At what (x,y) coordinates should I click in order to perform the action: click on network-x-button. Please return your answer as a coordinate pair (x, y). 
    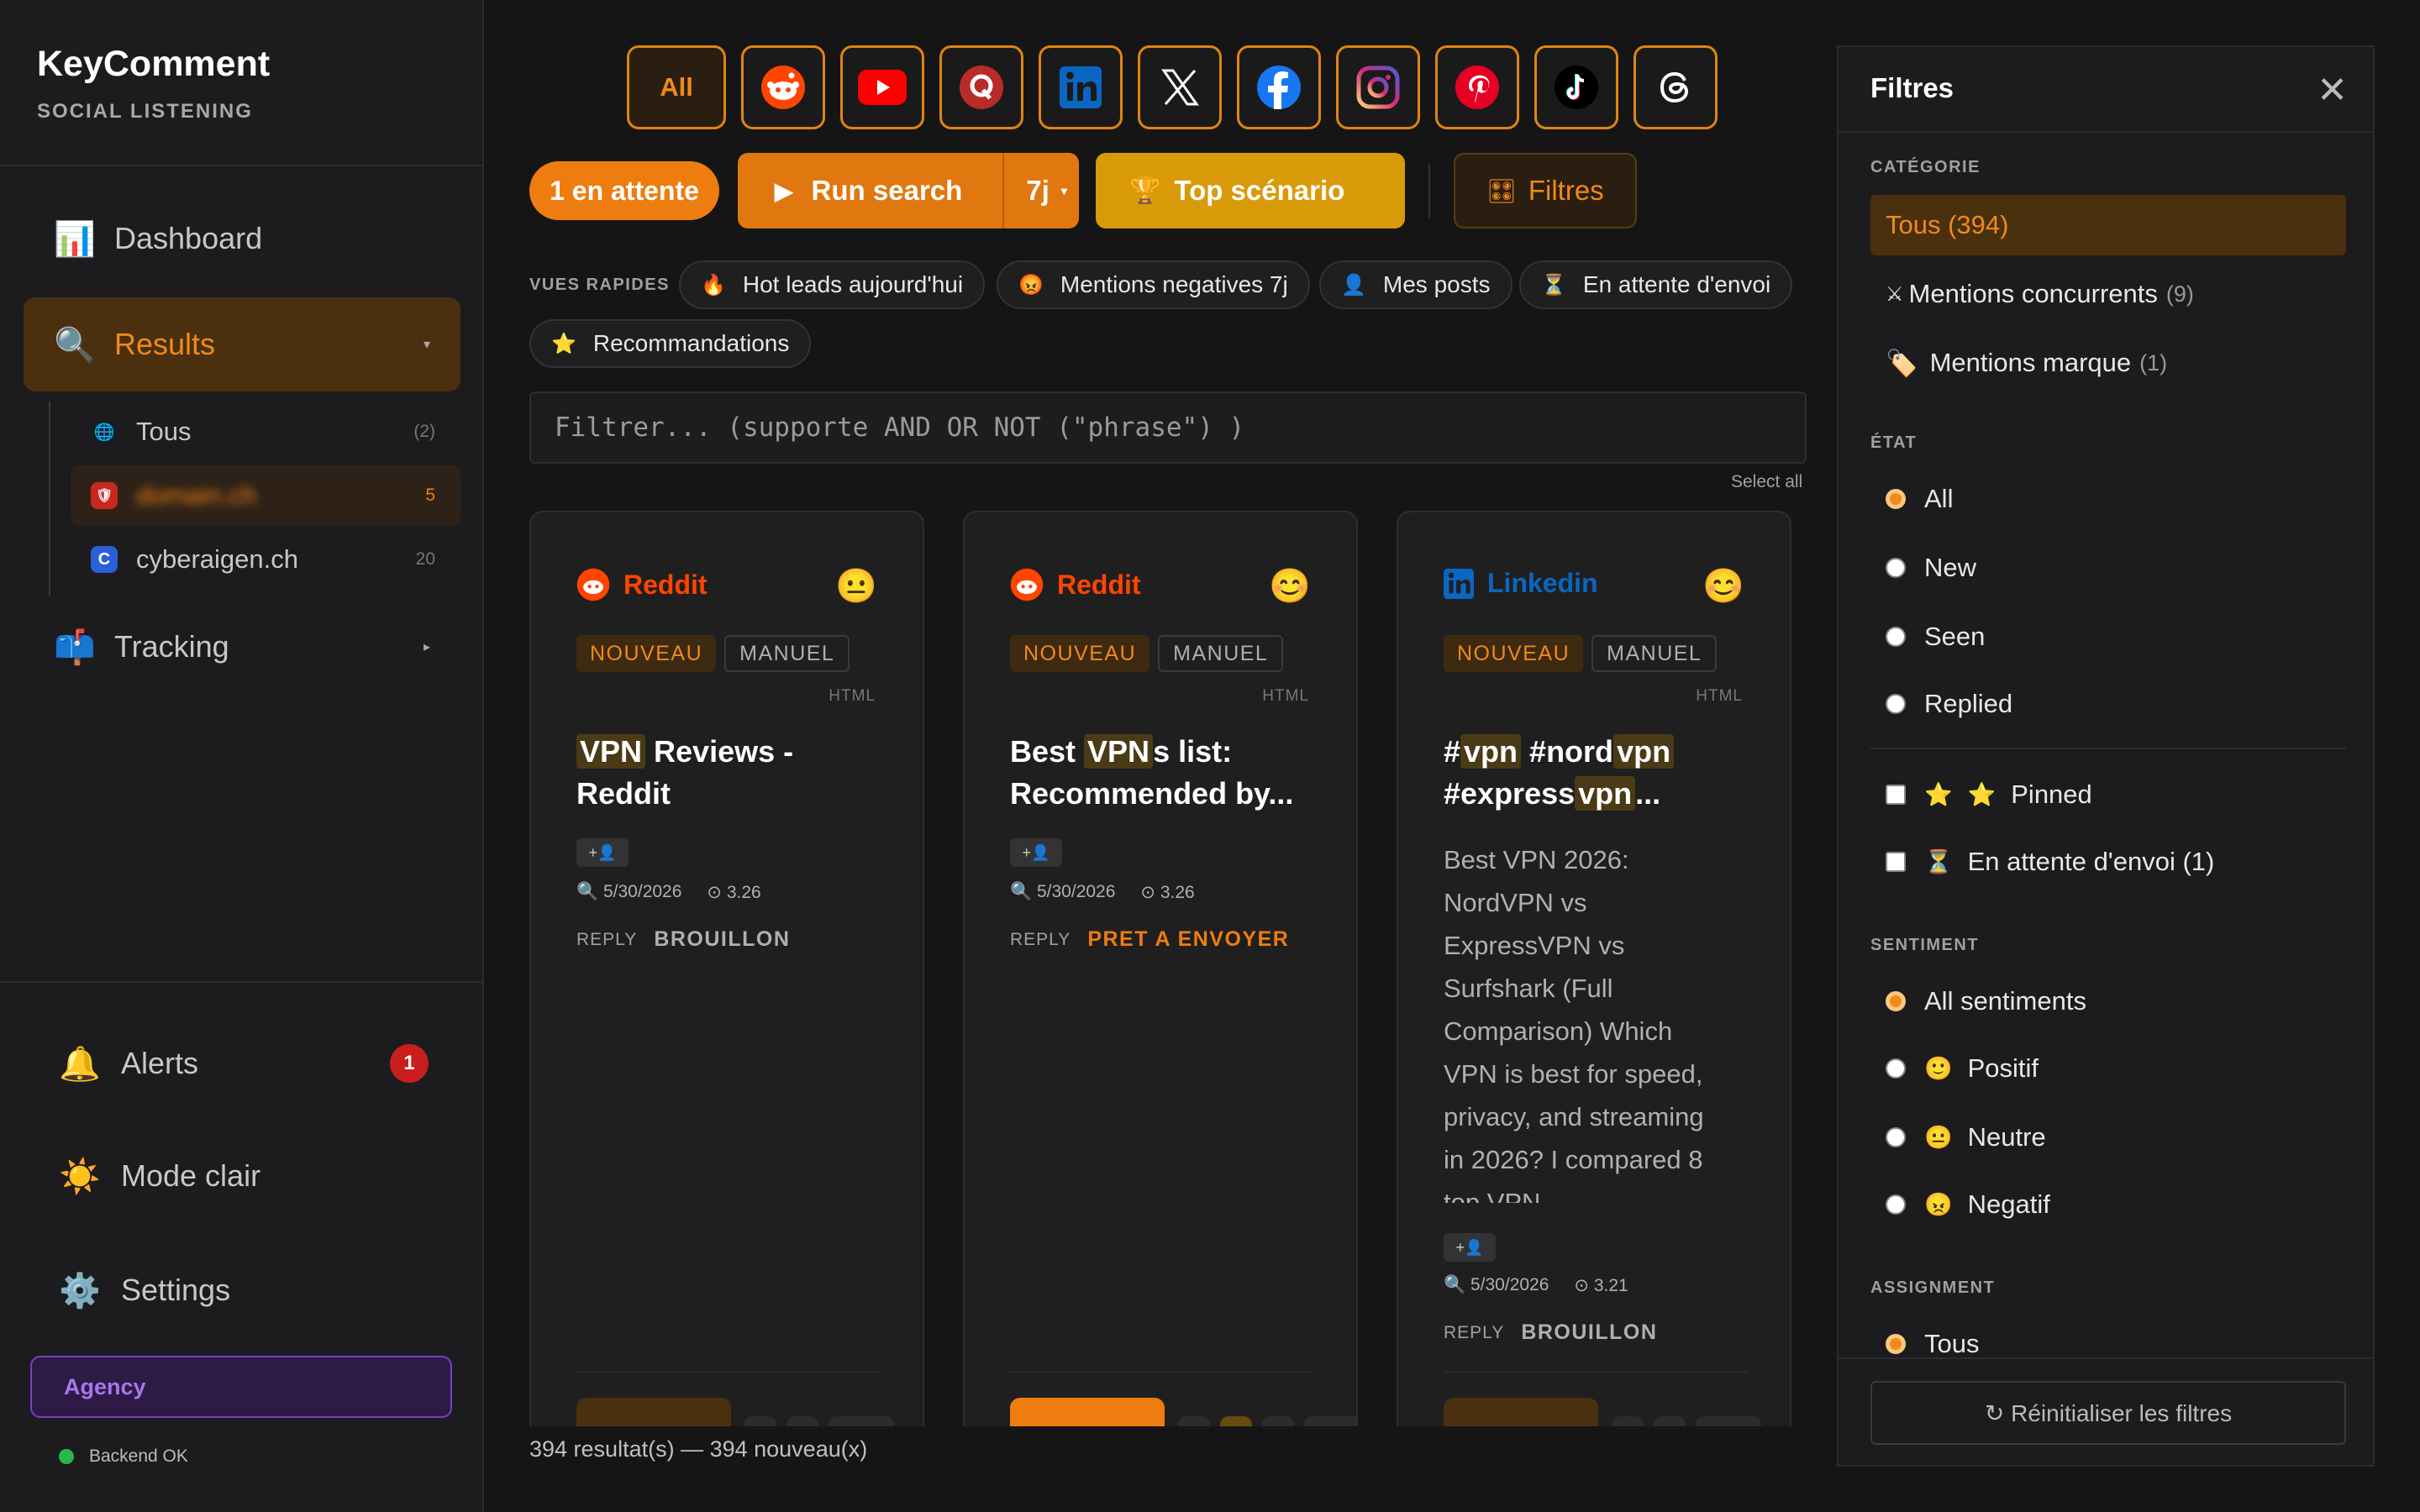
    Looking at the image, I should click on (1180, 87).